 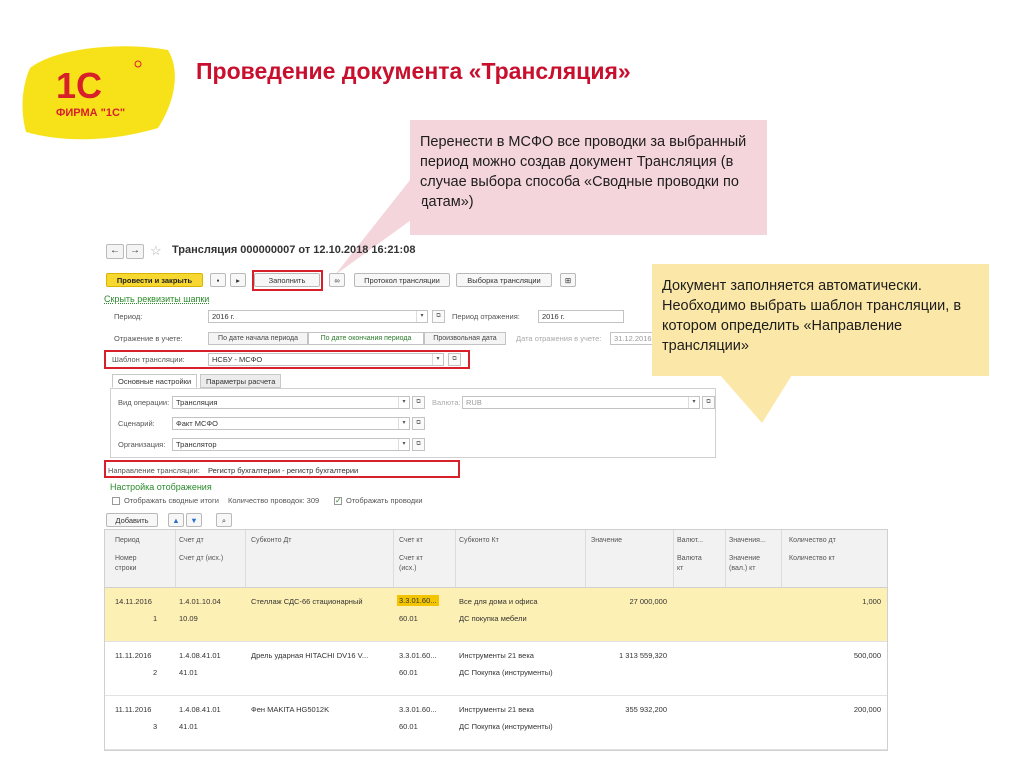 I want to click on protocol-button: Протокол трансляции, so click(x=402, y=280).